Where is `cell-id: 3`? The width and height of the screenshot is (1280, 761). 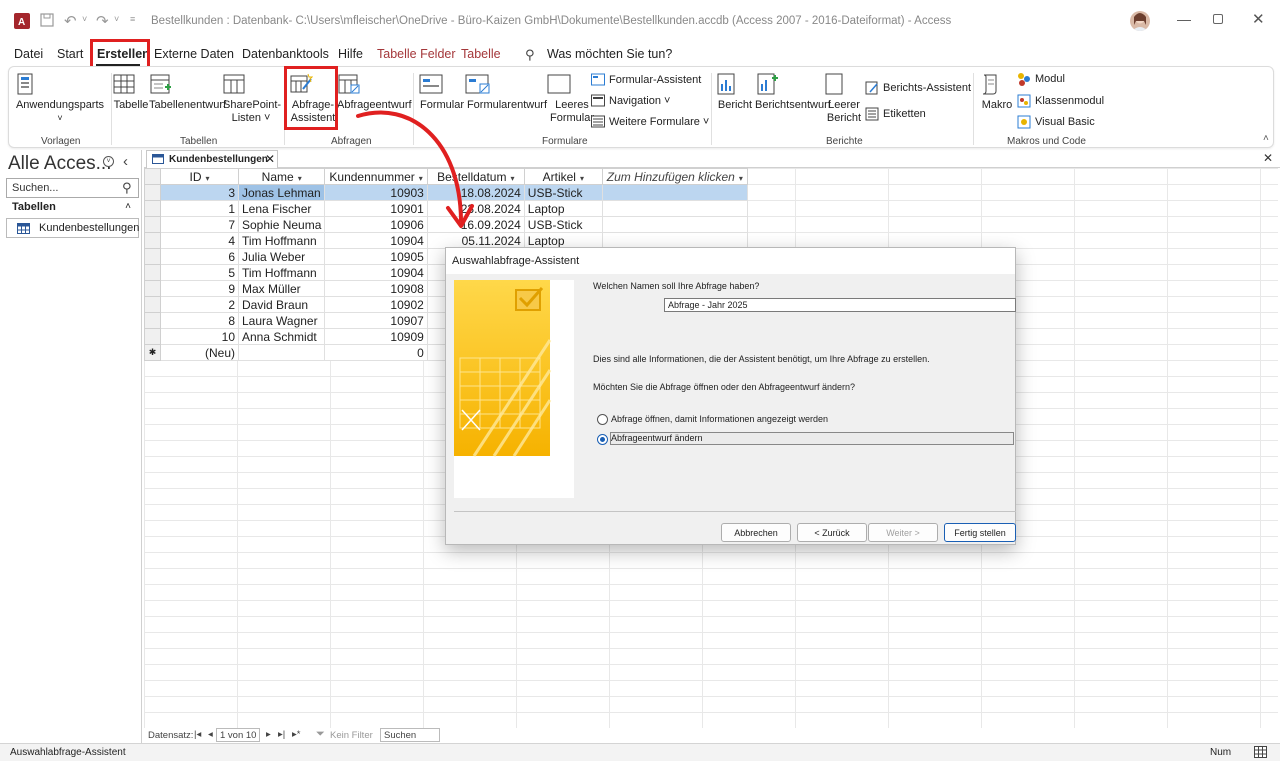
cell-id: 3 is located at coordinates (199, 192).